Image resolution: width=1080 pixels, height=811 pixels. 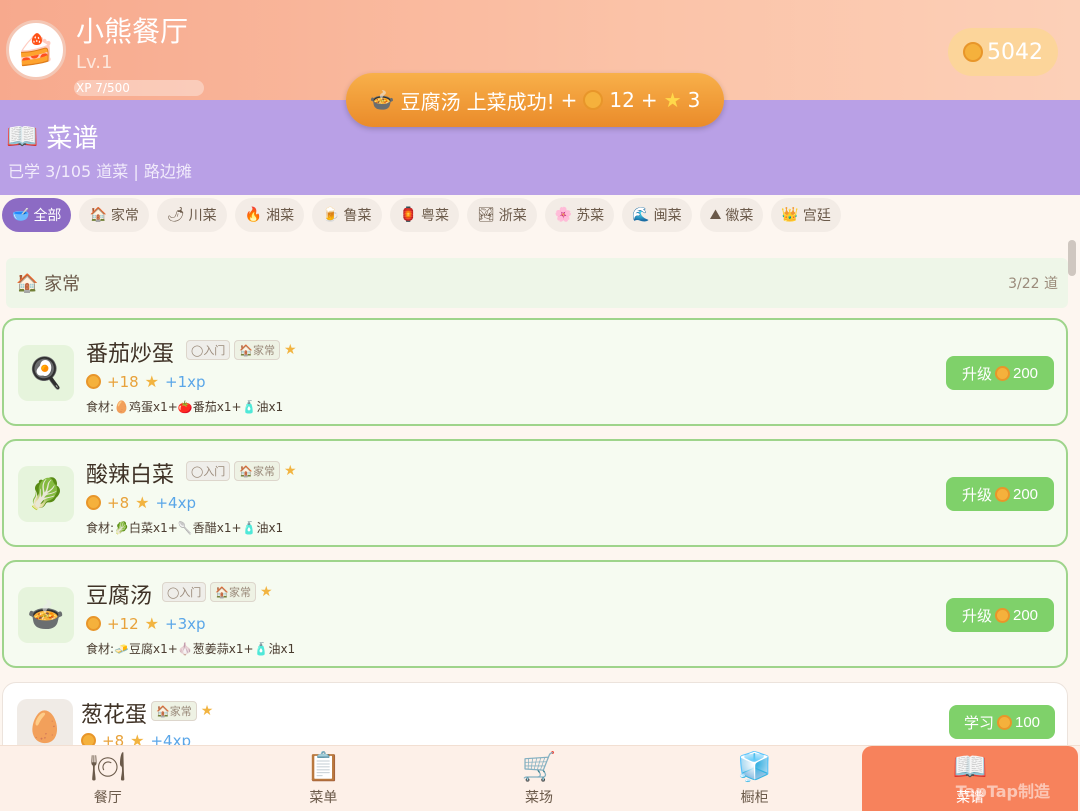 I want to click on tab-label: 川菜, so click(x=202, y=216).